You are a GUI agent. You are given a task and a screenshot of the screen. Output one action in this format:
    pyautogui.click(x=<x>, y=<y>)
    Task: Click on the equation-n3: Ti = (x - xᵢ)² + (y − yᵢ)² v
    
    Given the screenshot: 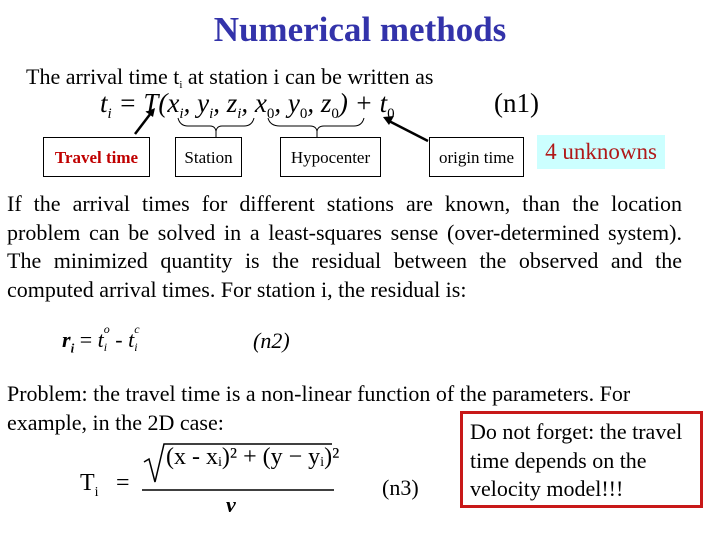 What is the action you would take?
    pyautogui.click(x=215, y=485)
    